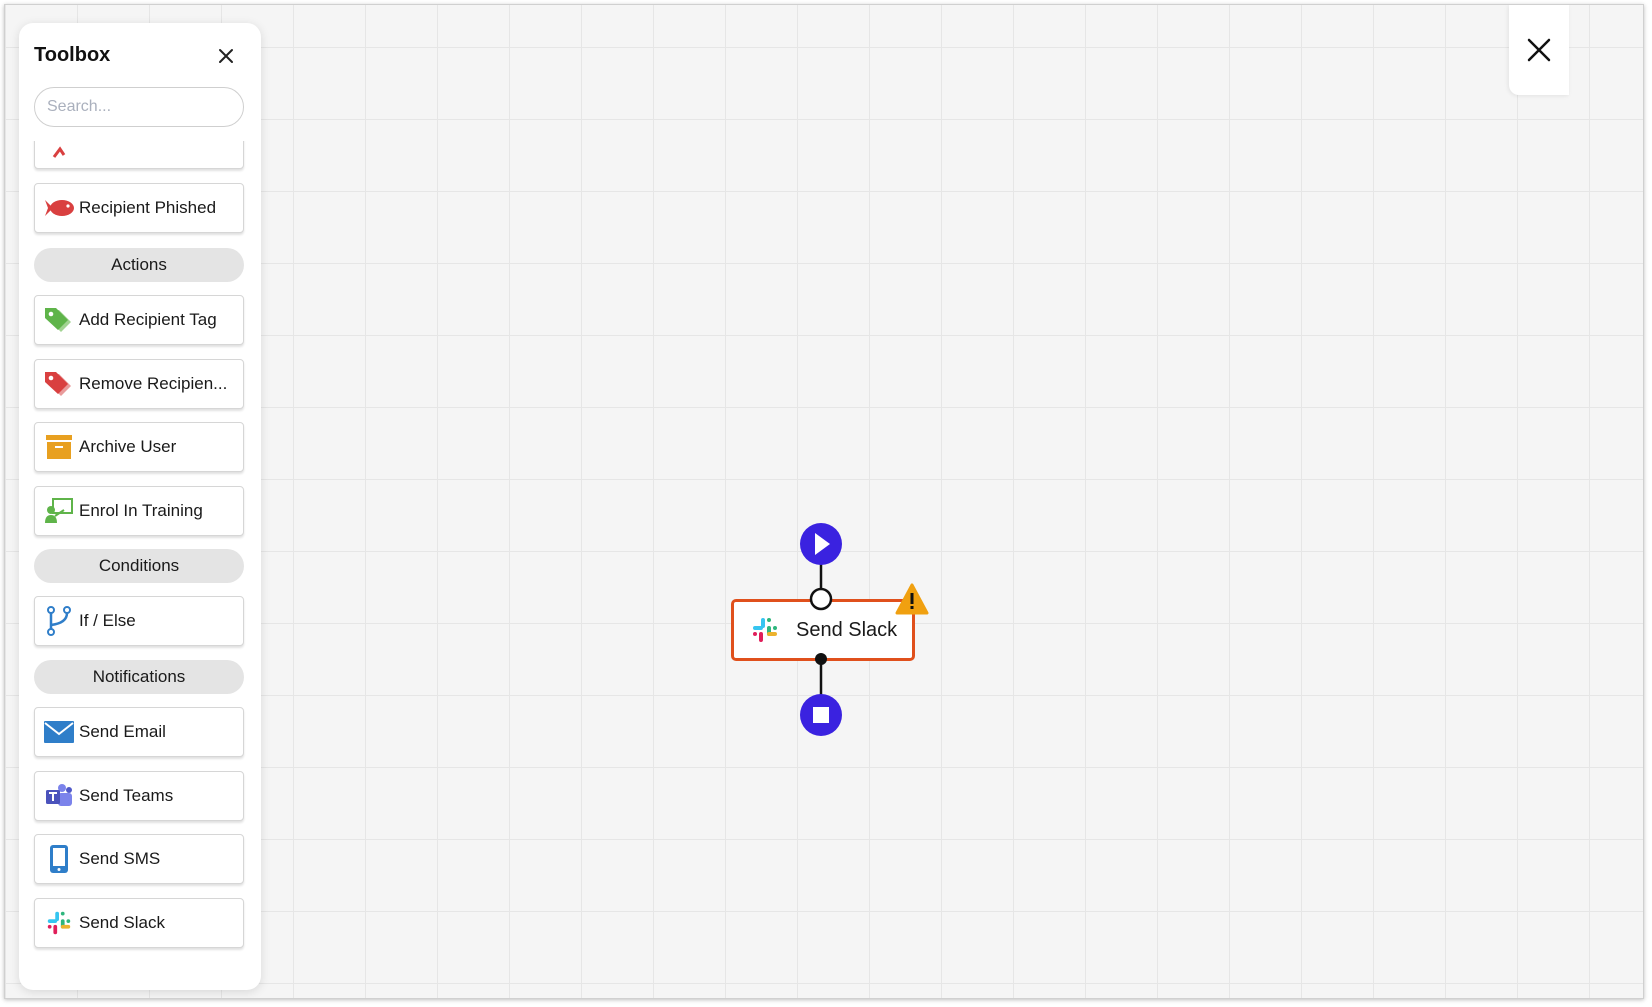 This screenshot has height=1007, width=1652. Describe the element at coordinates (59, 447) in the screenshot. I see `archive-icon` at that location.